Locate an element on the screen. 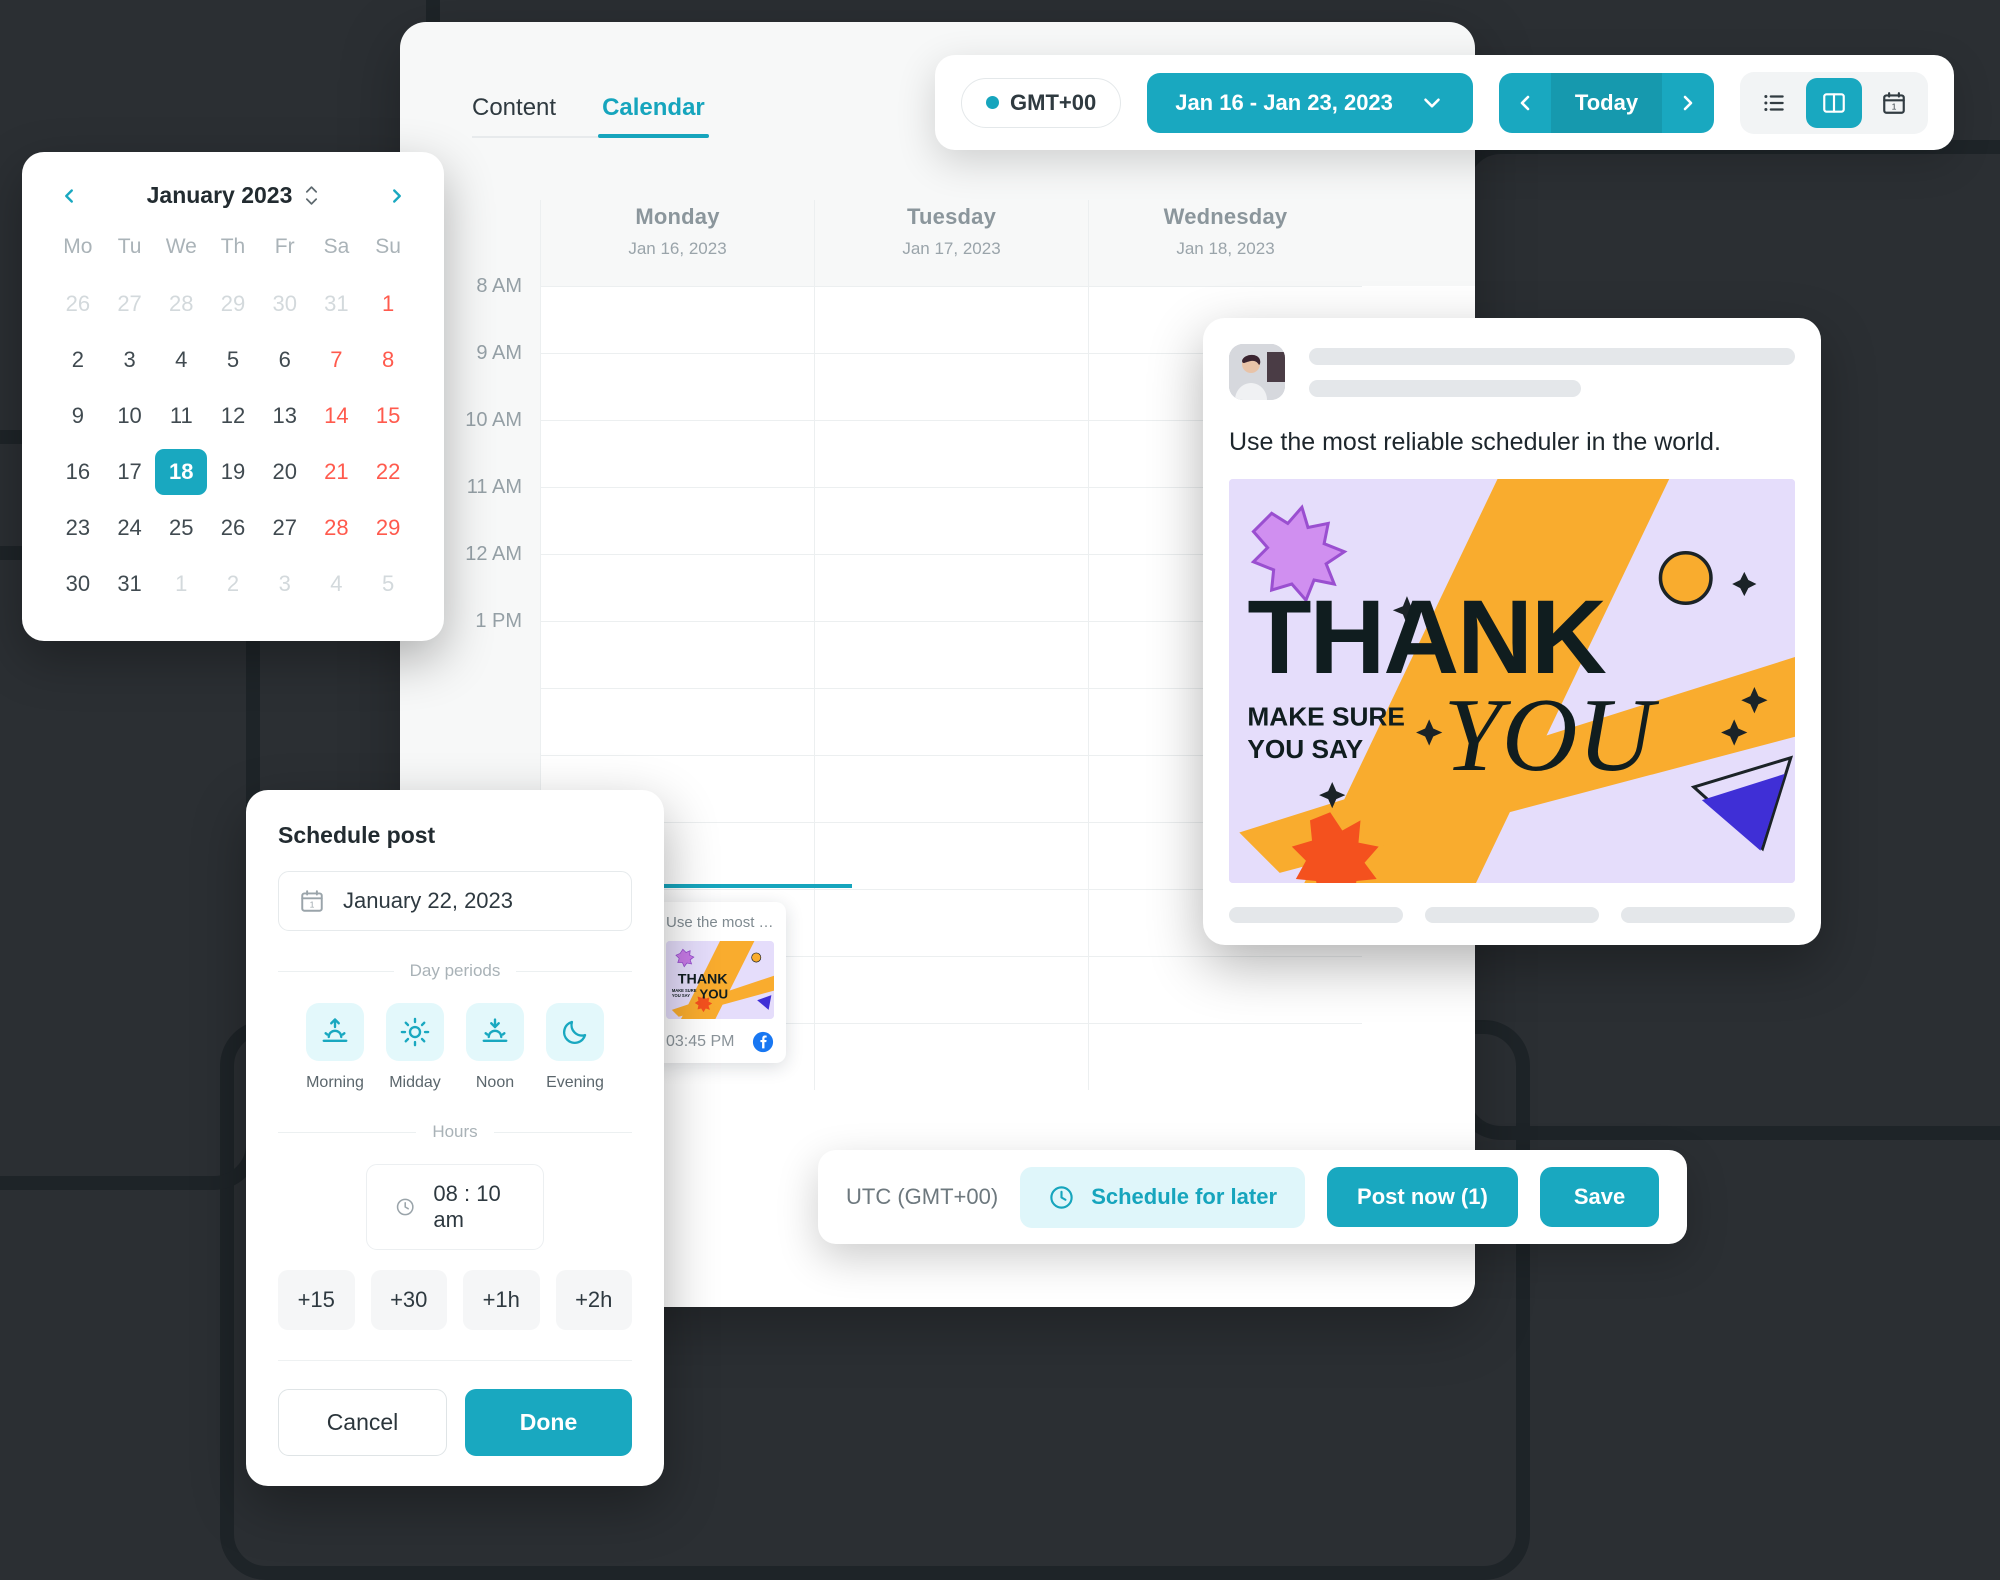 Image resolution: width=2000 pixels, height=1580 pixels. day-cell: 20 is located at coordinates (285, 472).